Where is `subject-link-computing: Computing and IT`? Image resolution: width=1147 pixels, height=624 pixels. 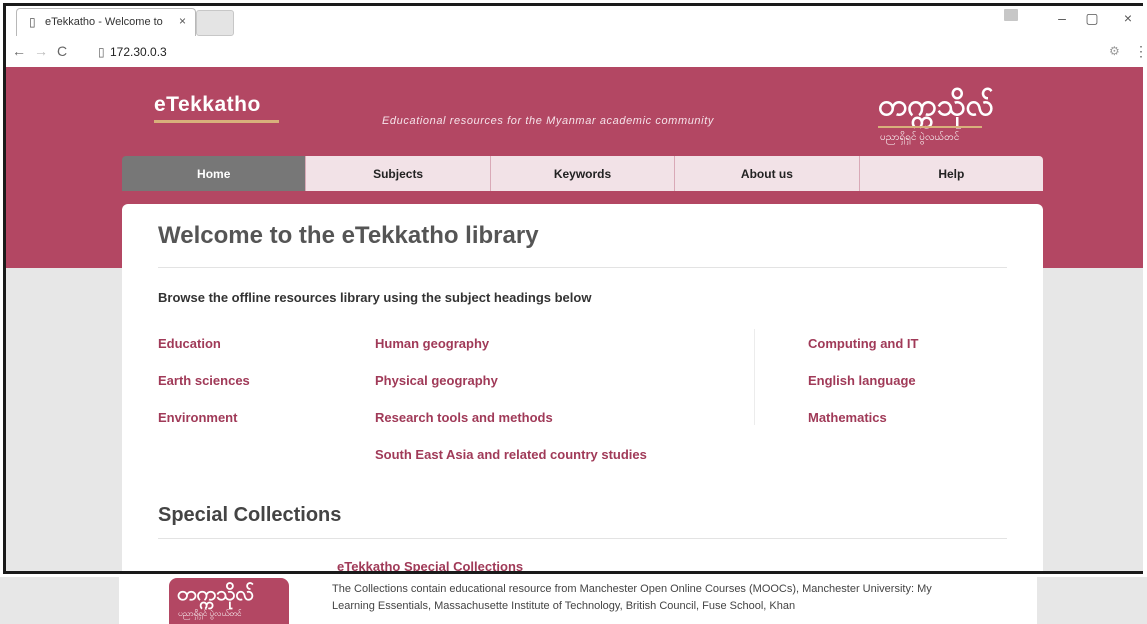 subject-link-computing: Computing and IT is located at coordinates (863, 343).